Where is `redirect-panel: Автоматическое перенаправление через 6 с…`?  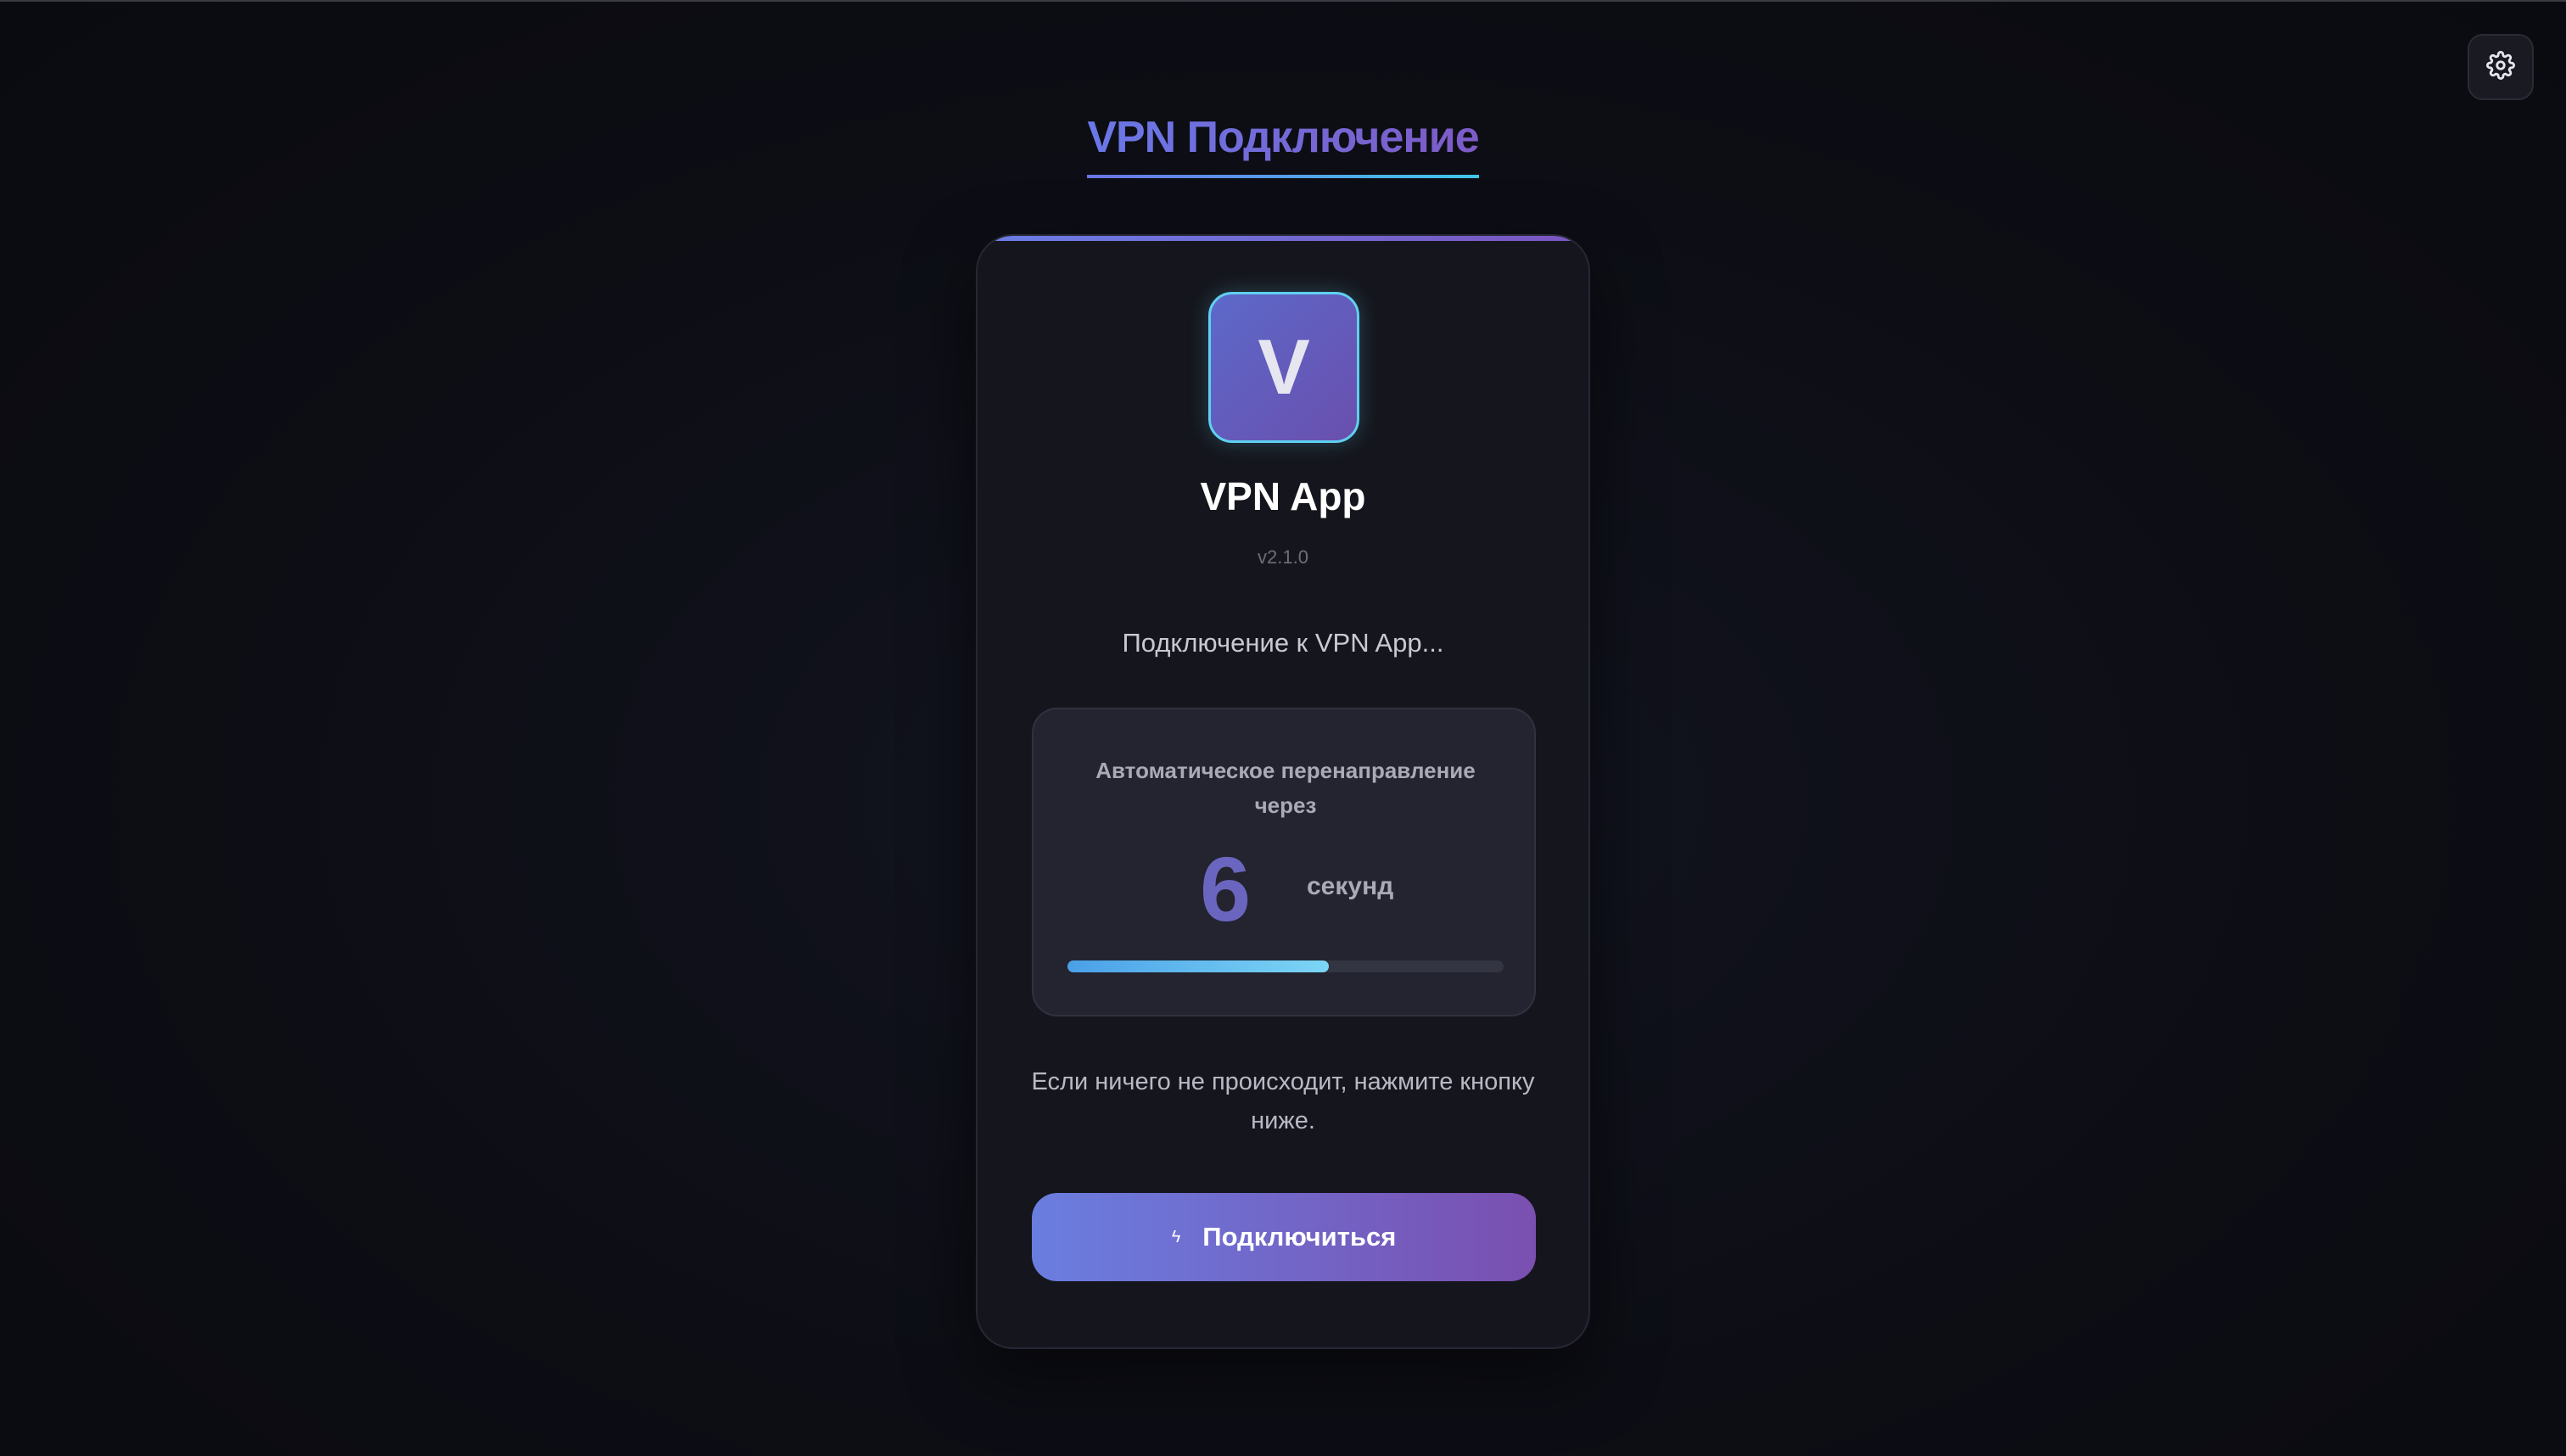
redirect-panel: Автоматическое перенаправление через 6 с… is located at coordinates (1284, 862).